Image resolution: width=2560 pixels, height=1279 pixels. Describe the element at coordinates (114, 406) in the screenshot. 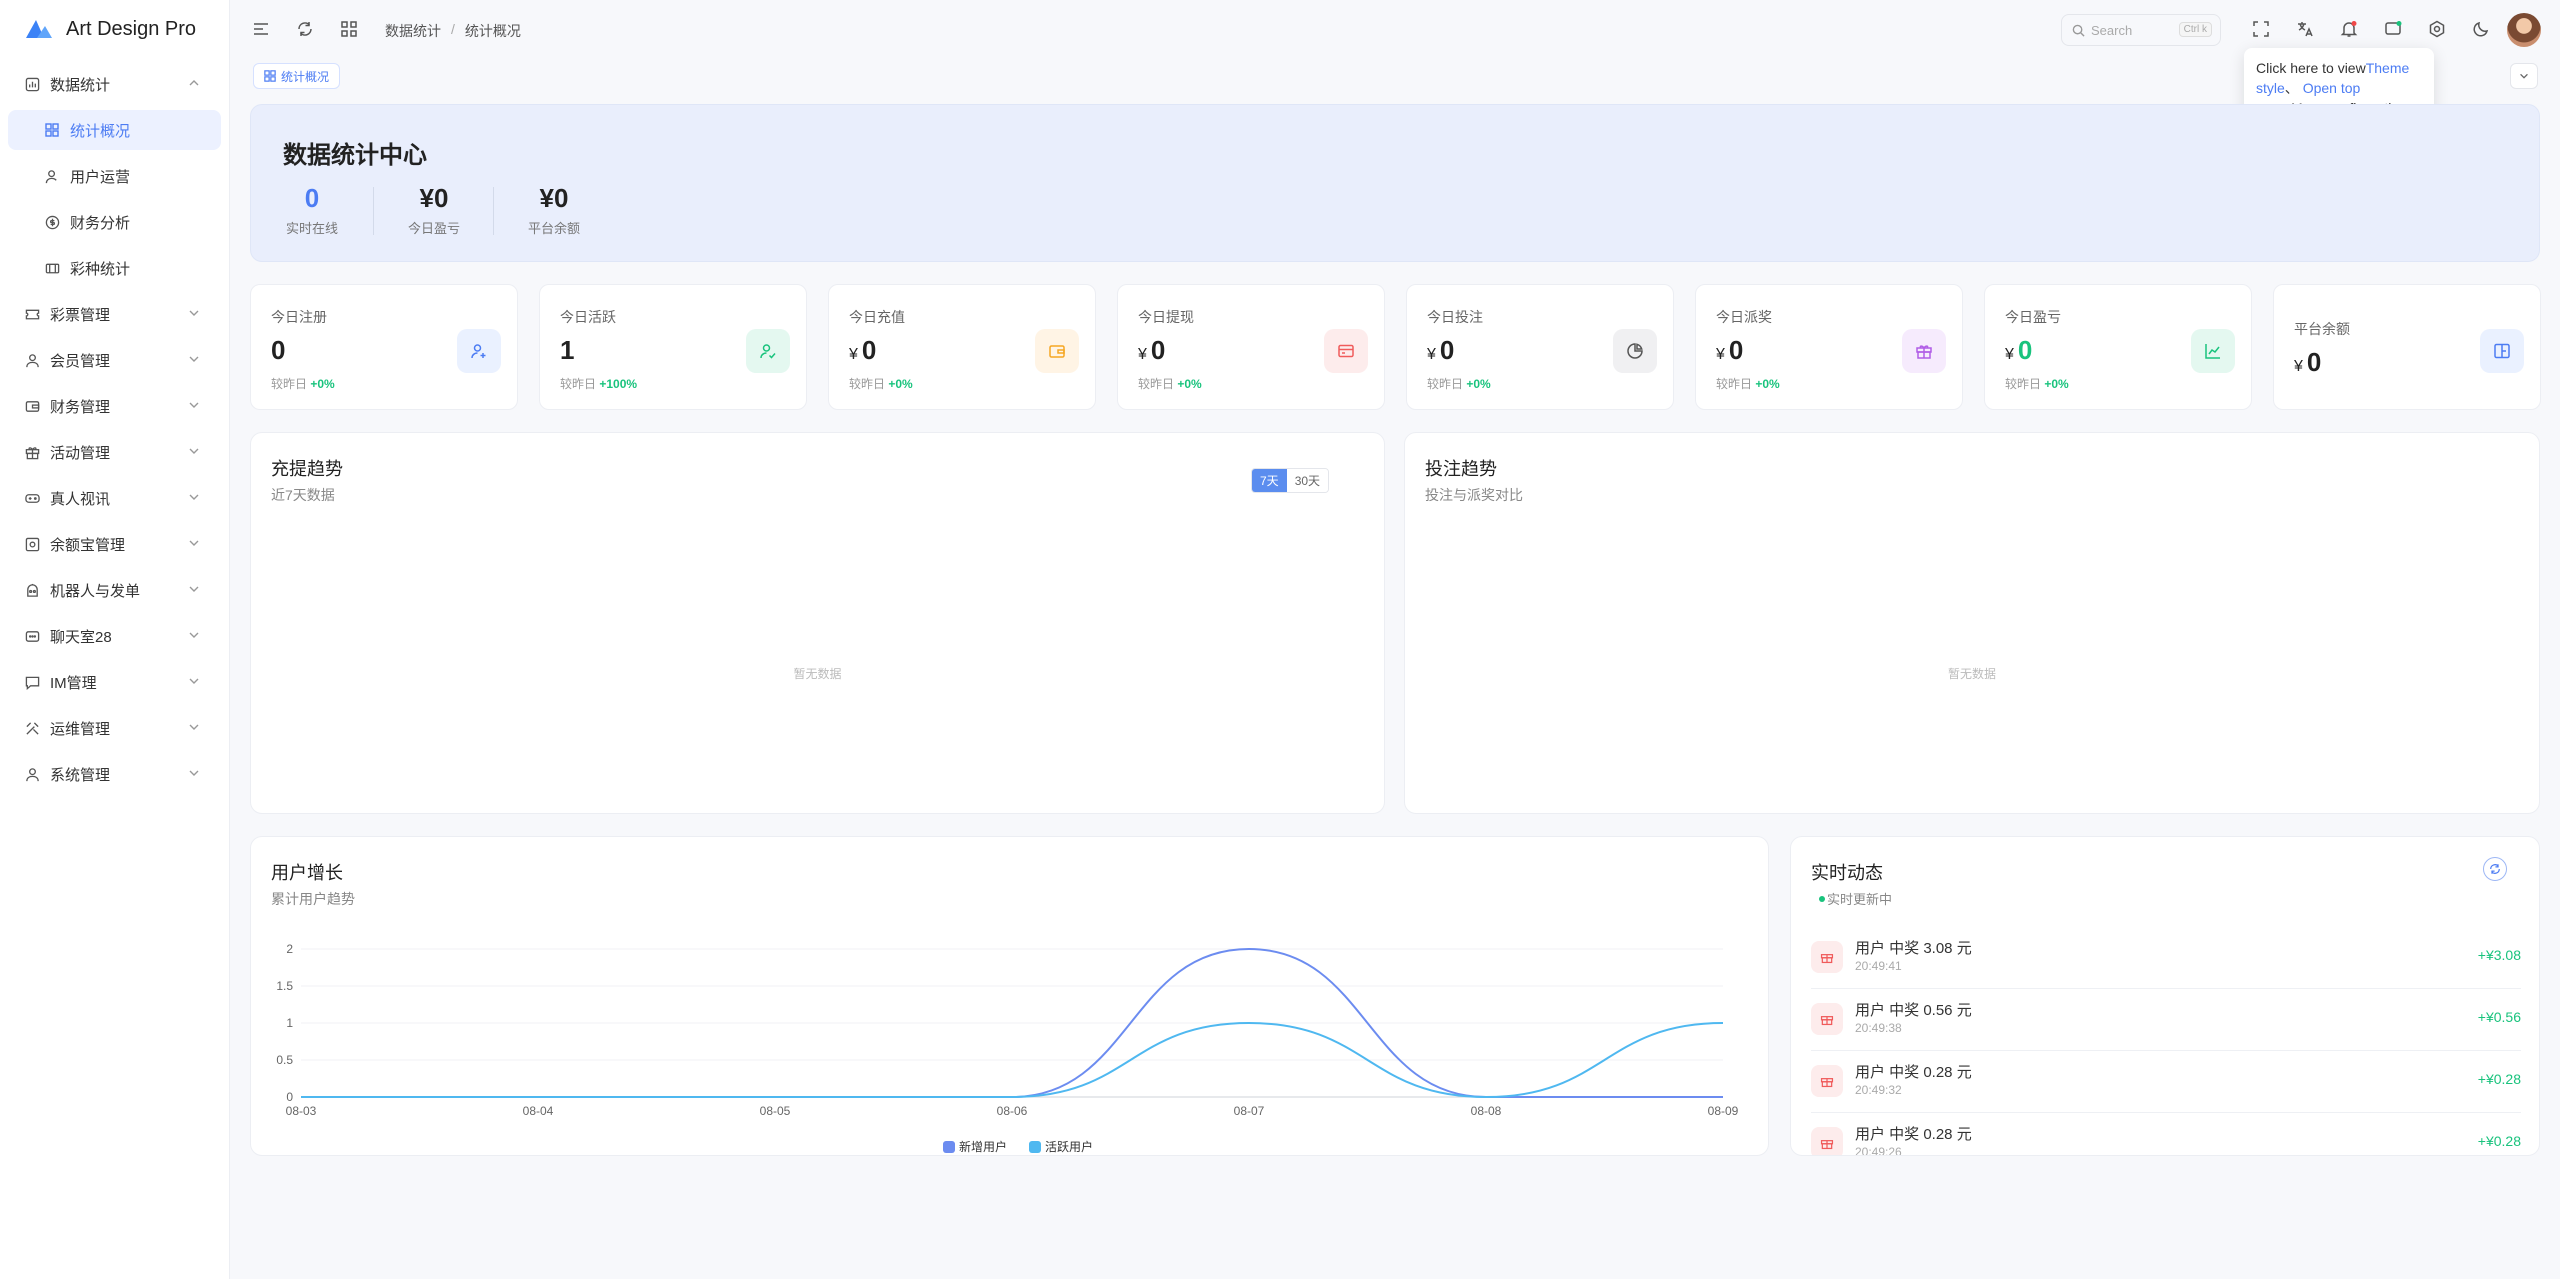

I see `sidebar-item-finance-mgmt: 财务管理` at that location.